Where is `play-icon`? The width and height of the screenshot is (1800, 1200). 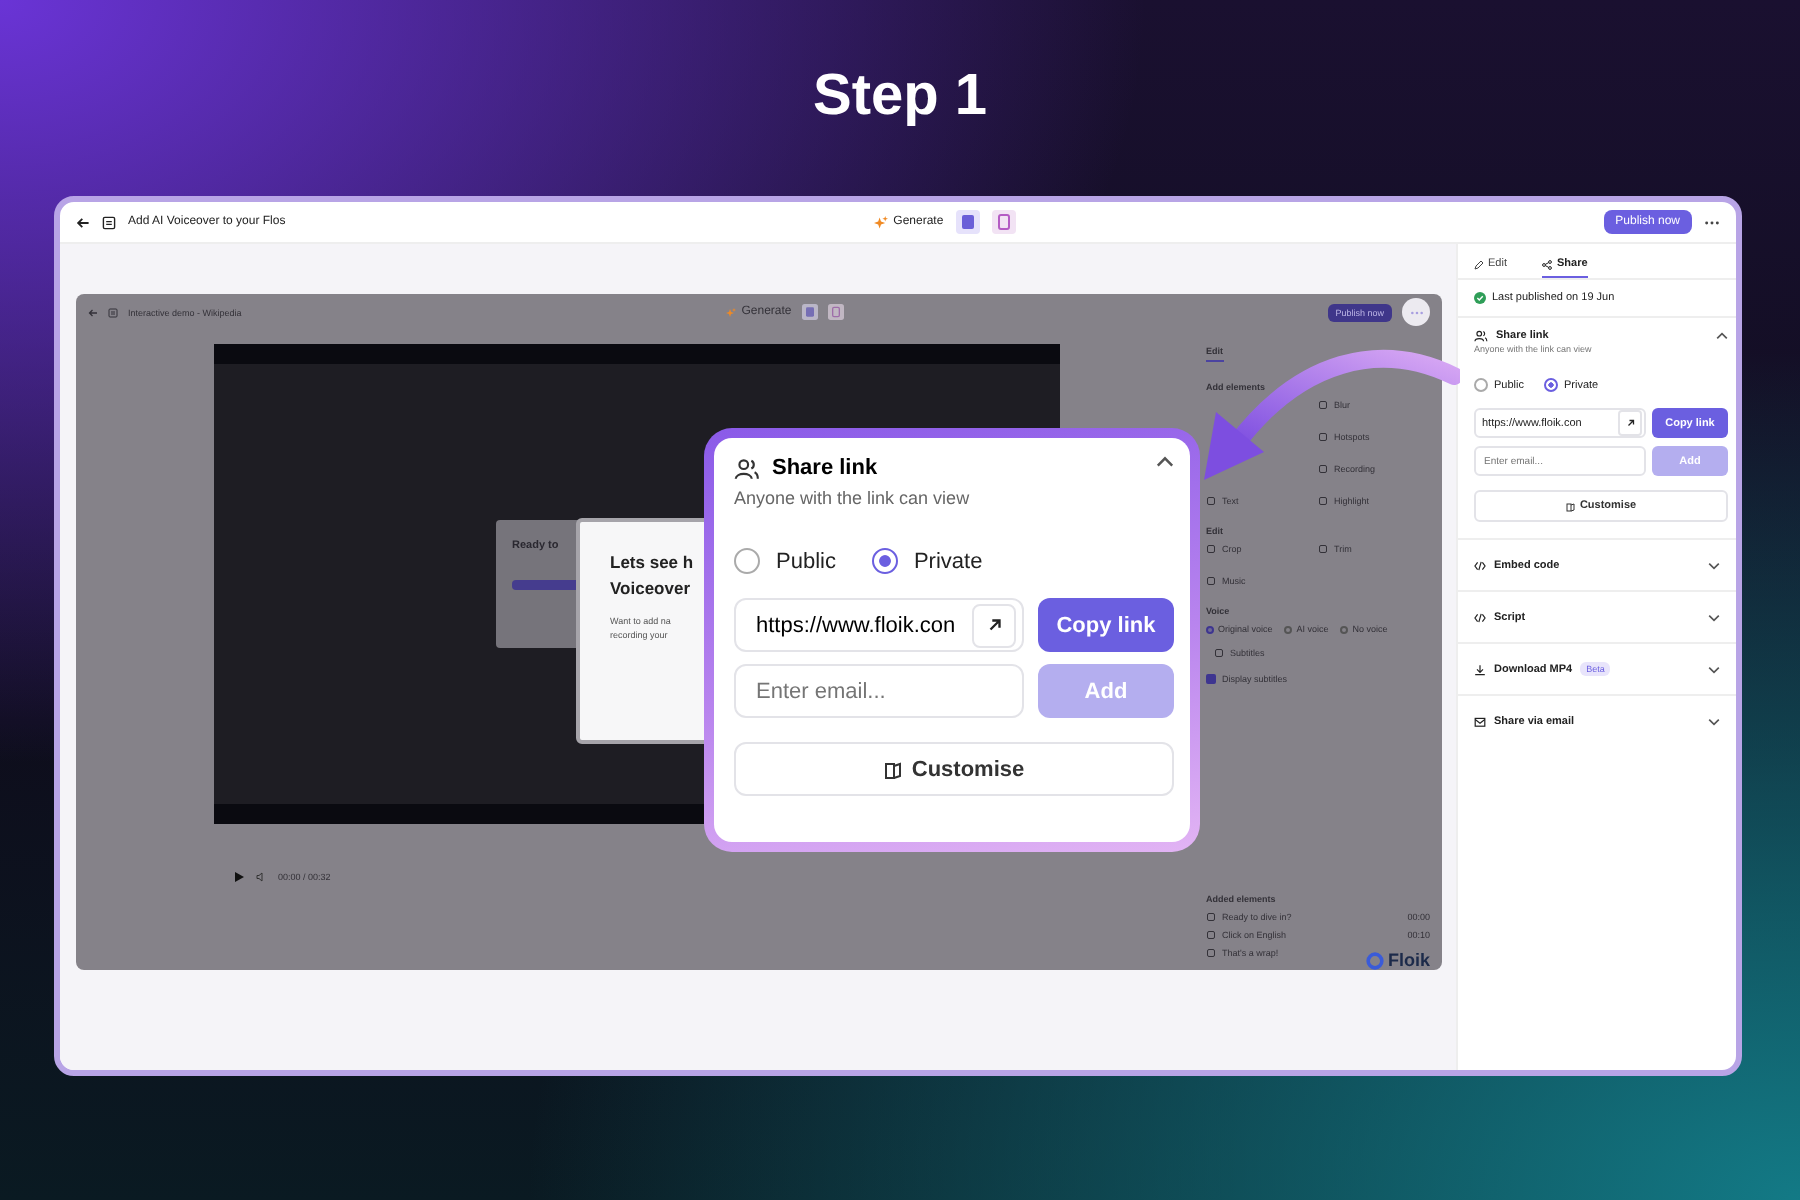
play-icon is located at coordinates (239, 877).